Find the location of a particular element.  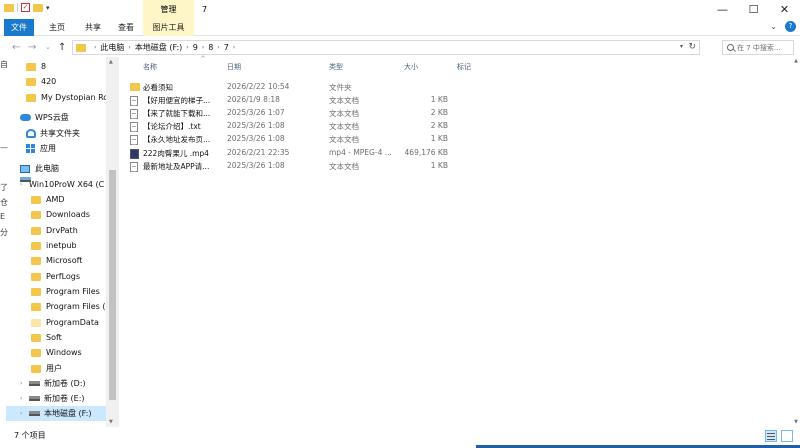

tab-share: 共享 is located at coordinates (93, 27).